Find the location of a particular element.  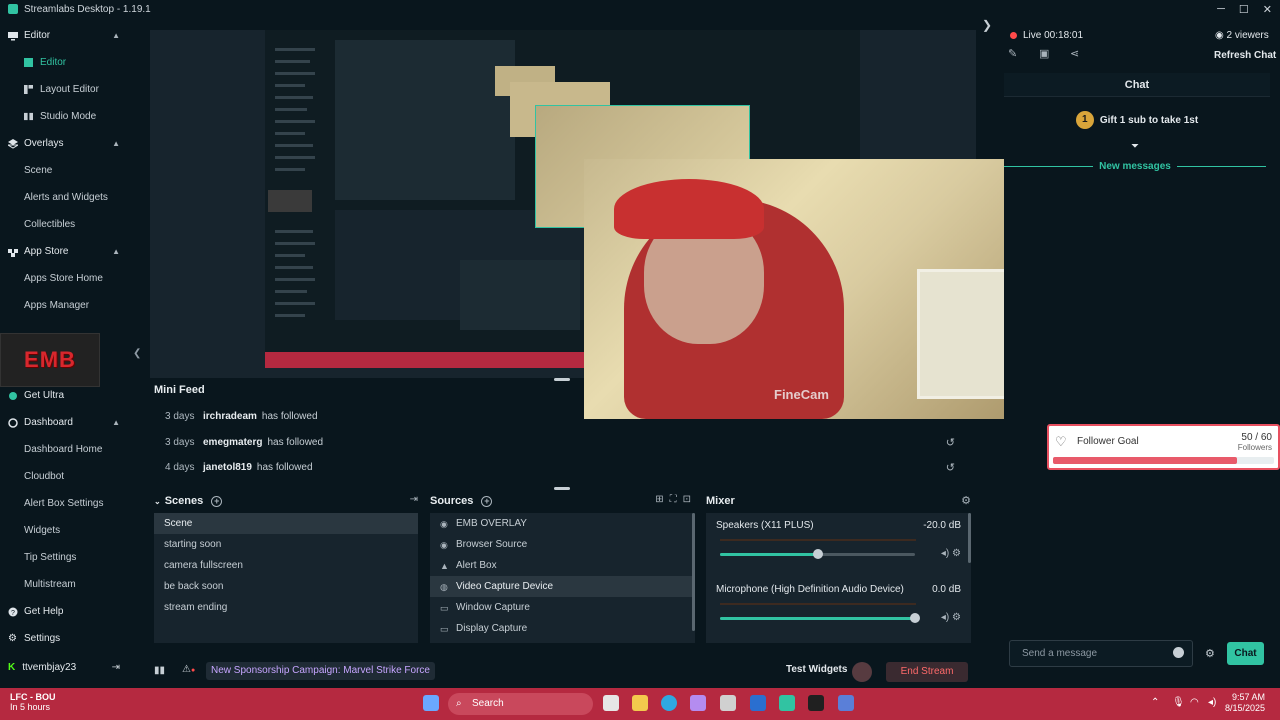

gift-sub-banner: 1 Gift 1 sub to take 1st is located at coordinates (1137, 120).